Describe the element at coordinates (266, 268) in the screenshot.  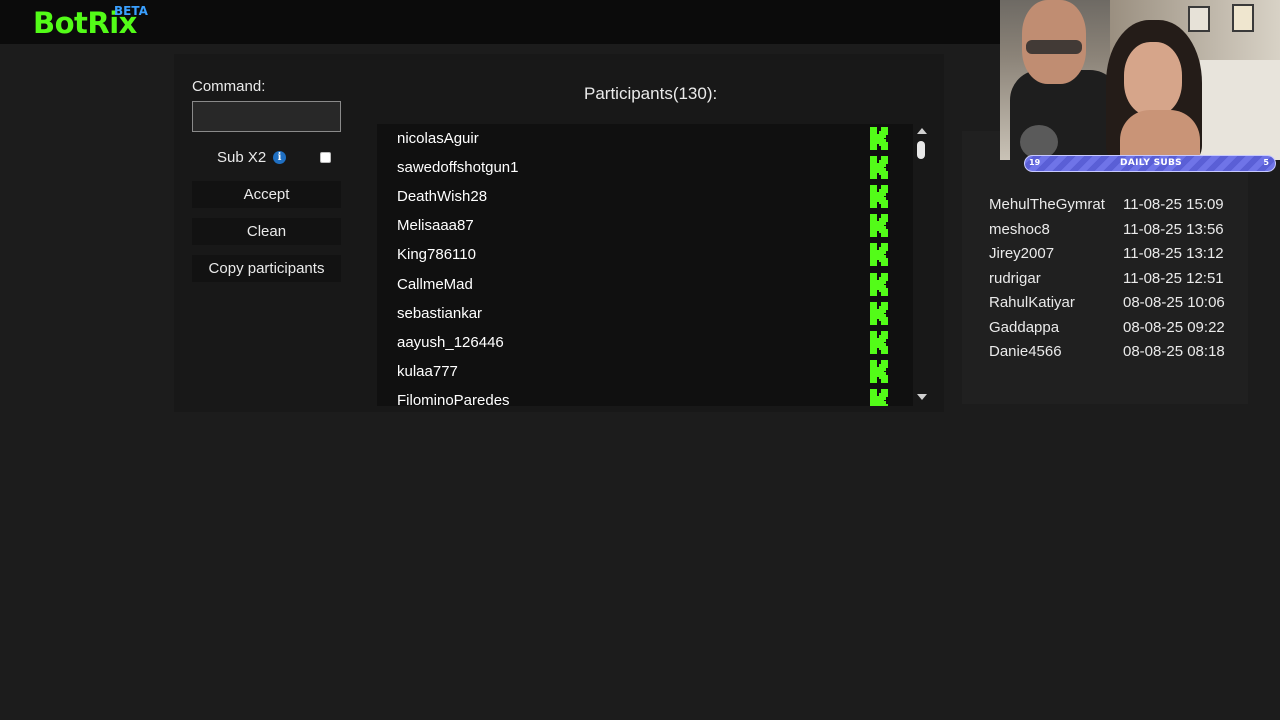
I see `copy-participants-button: Copy participants` at that location.